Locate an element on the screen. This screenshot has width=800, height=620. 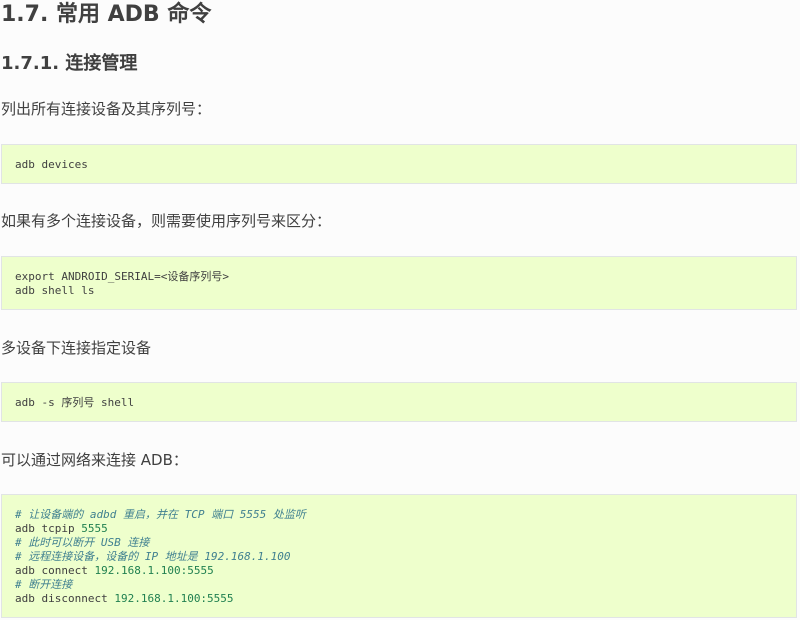
code-comment: # 此时可以断开 USB 连接 is located at coordinates (82, 542).